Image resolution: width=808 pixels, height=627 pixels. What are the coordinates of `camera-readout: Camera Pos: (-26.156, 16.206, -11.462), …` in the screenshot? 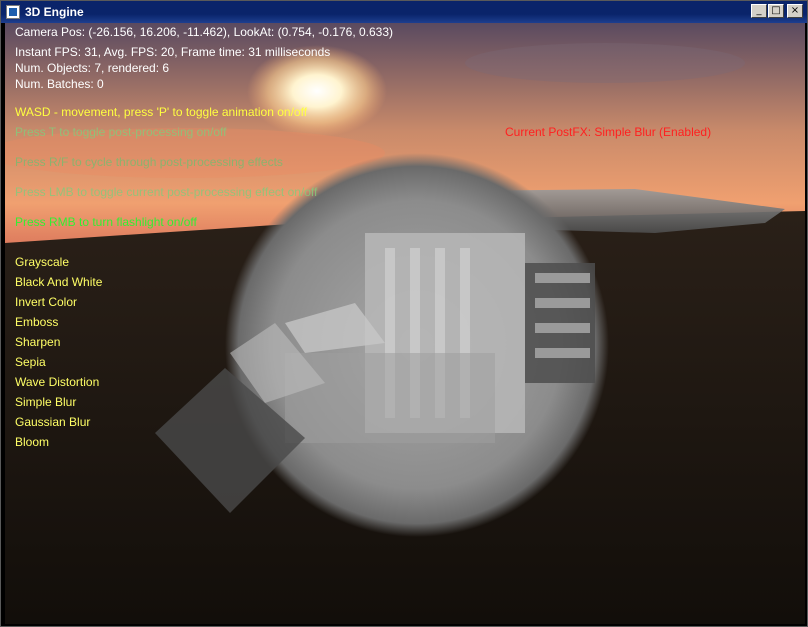 It's located at (204, 32).